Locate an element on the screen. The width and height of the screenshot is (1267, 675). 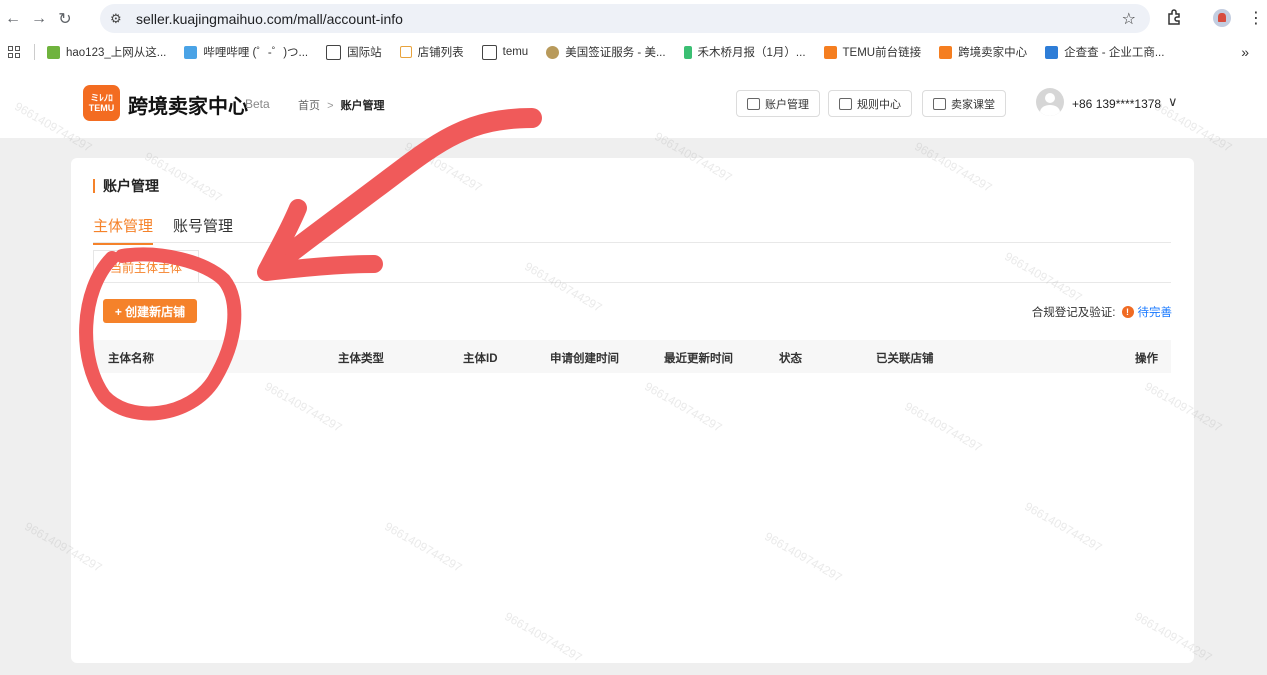
user-avatar is located at coordinates (1050, 102).